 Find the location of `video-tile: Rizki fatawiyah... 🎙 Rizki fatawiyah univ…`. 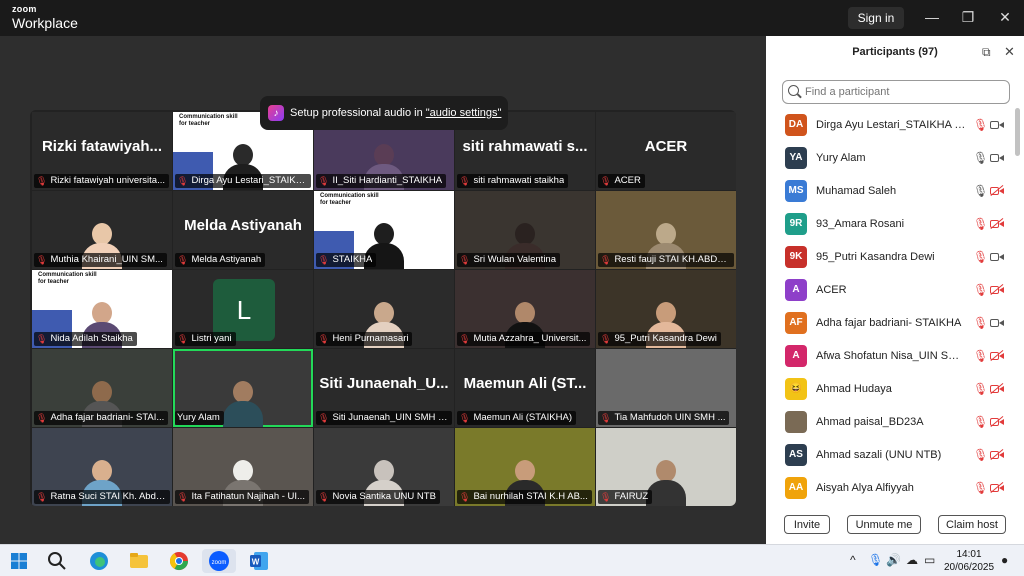

video-tile: Rizki fatawiyah... 🎙 Rizki fatawiyah univ… is located at coordinates (102, 151).